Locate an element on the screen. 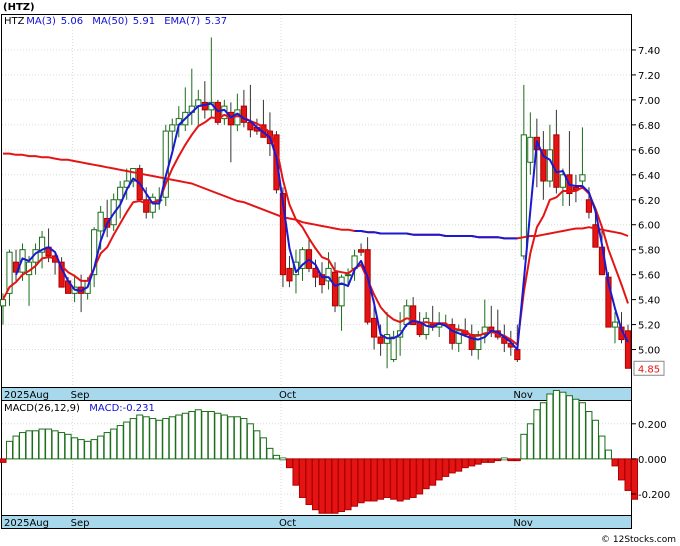 Image resolution: width=680 pixels, height=546 pixels. legend-label: MA(50) is located at coordinates (110, 21).